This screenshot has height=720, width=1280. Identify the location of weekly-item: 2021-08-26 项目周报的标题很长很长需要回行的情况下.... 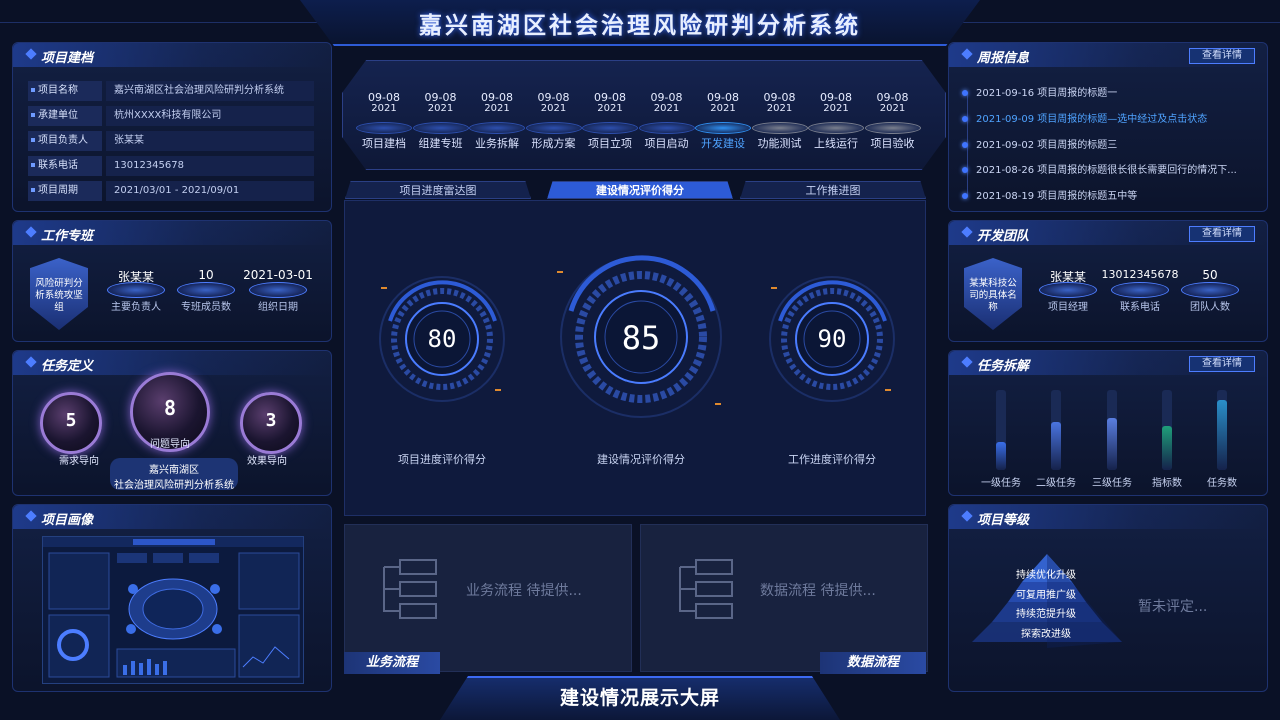
(1099, 168).